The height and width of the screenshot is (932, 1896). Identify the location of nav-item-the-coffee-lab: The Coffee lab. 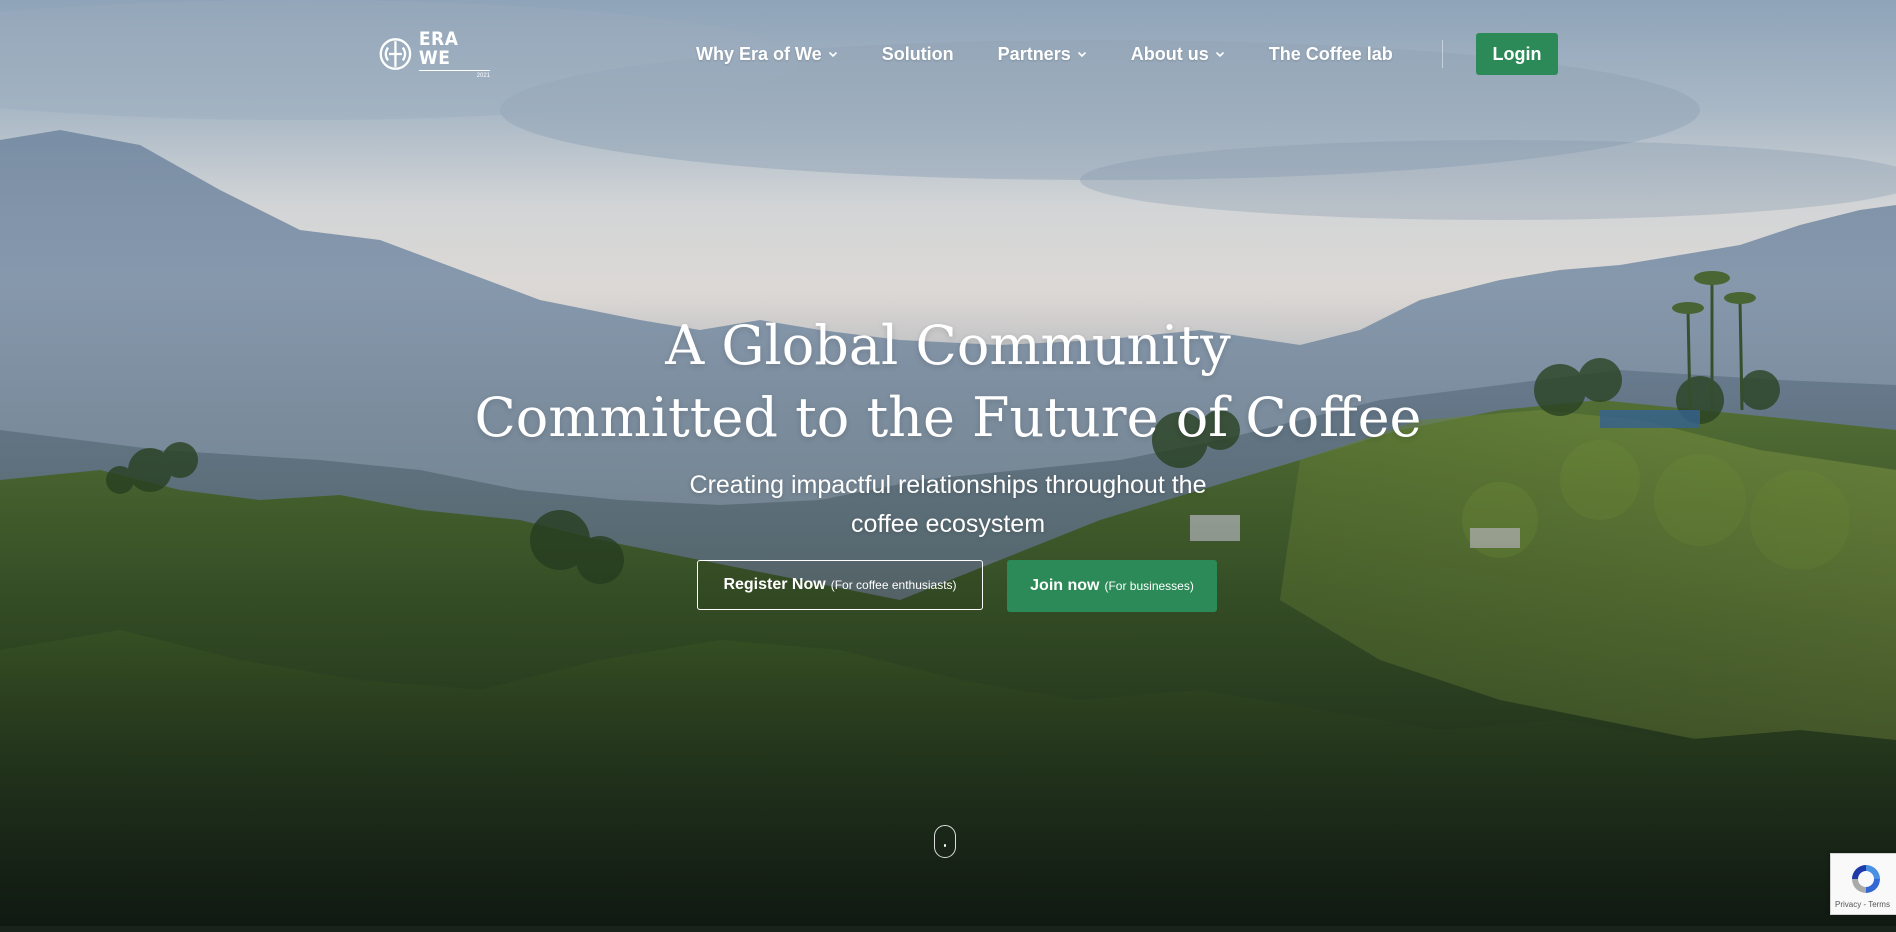
(1331, 54).